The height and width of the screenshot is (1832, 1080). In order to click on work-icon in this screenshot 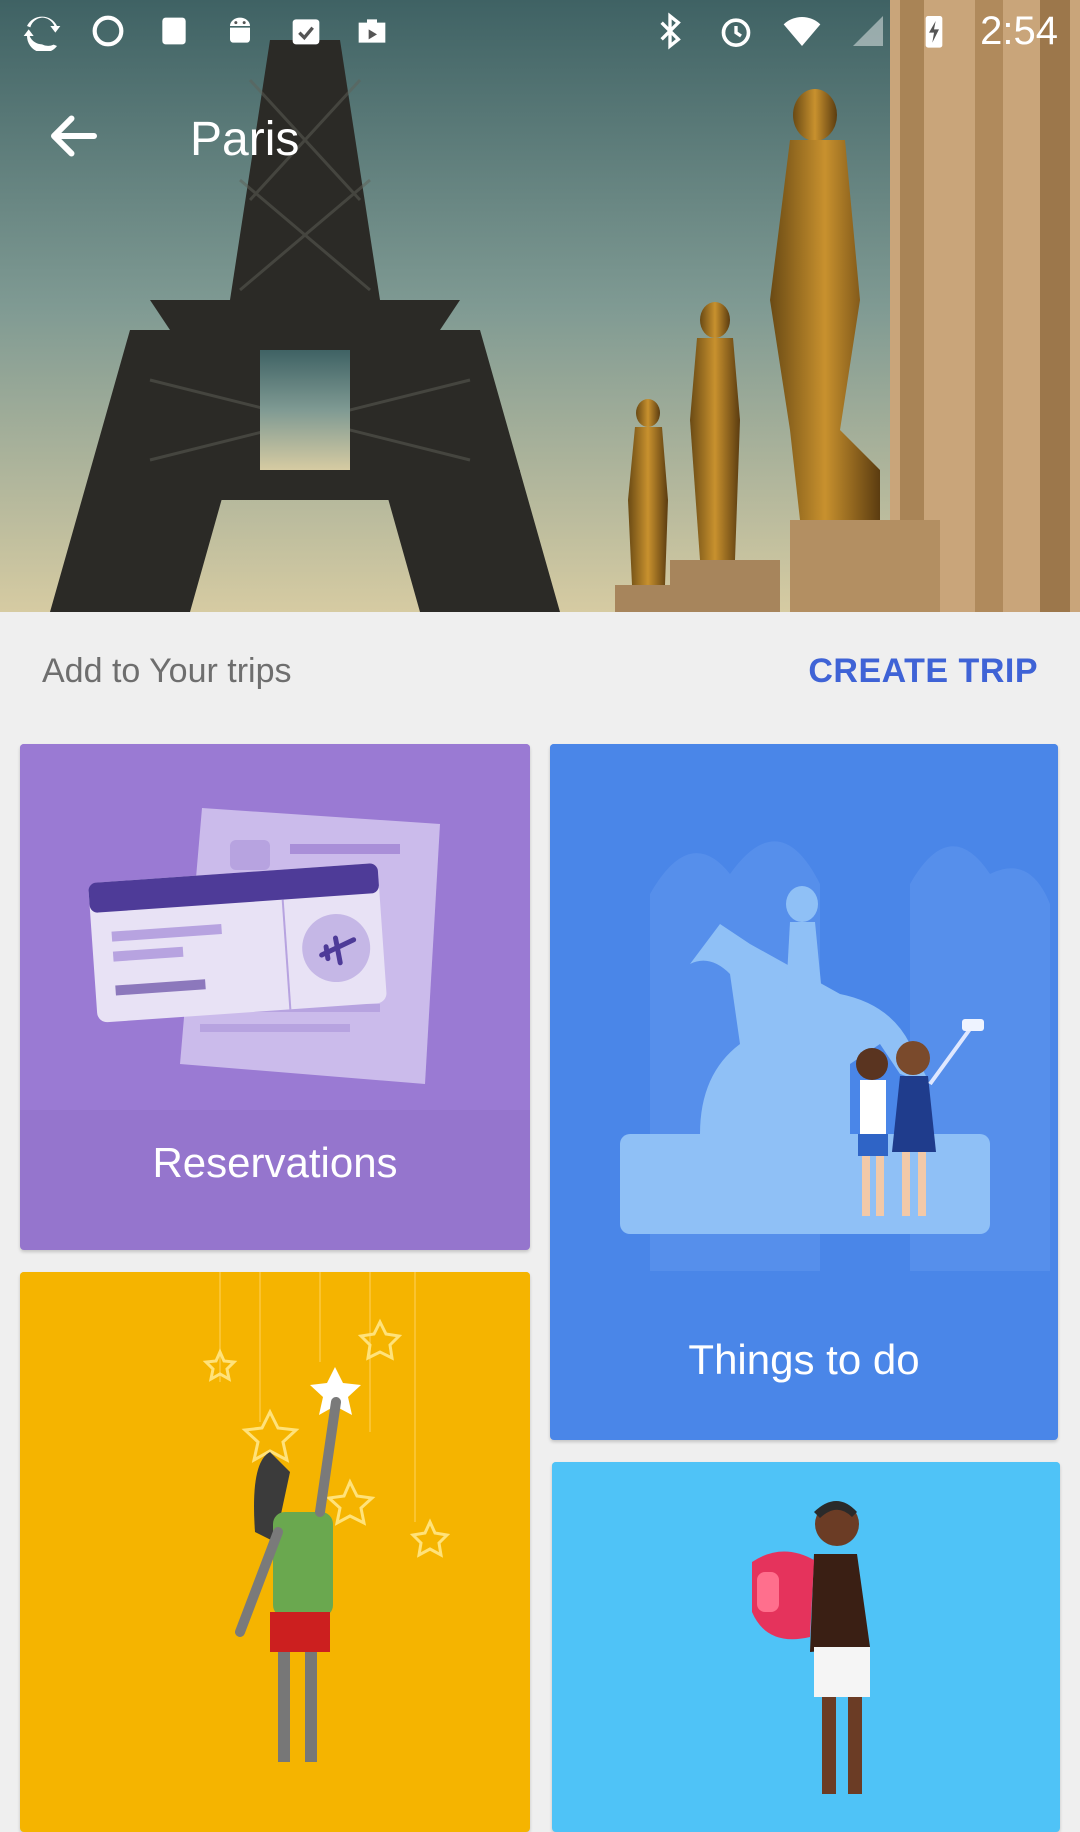, I will do `click(372, 31)`.